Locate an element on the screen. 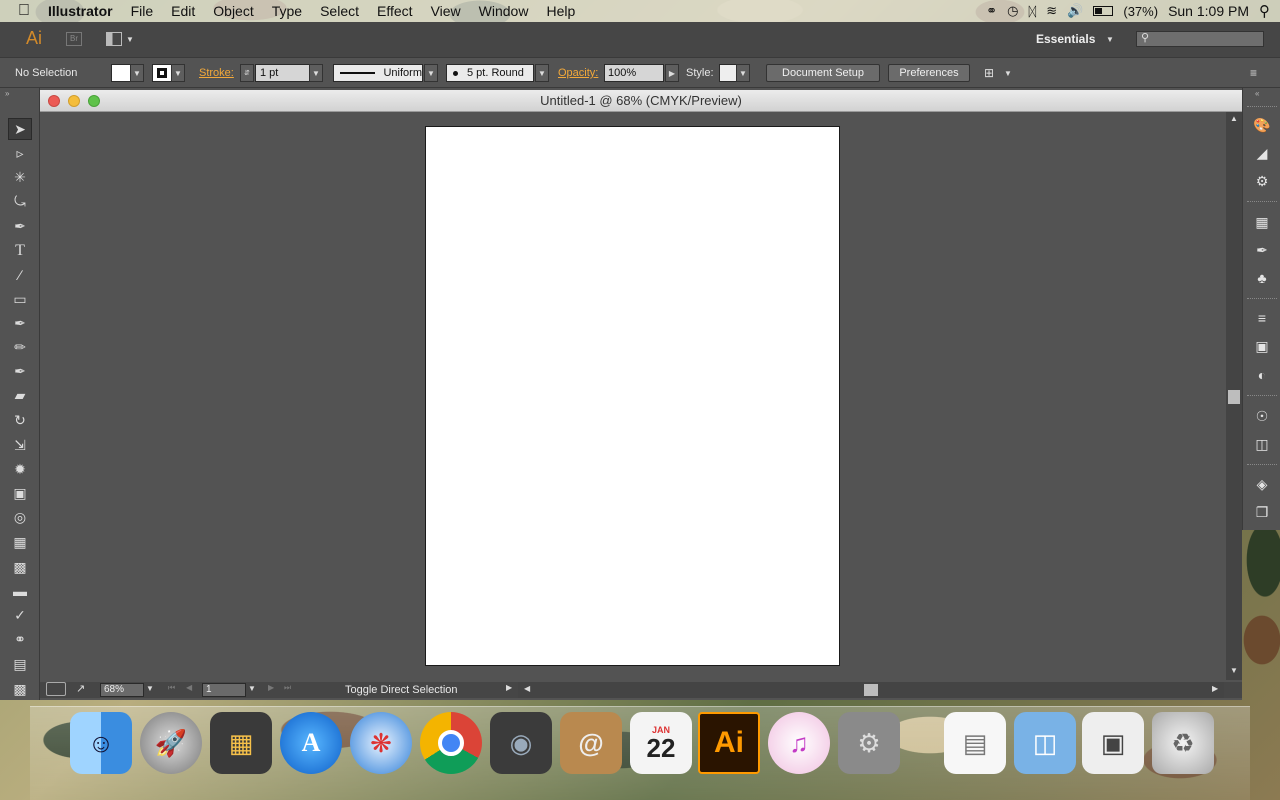  bridge-button: Br is located at coordinates (74, 39).